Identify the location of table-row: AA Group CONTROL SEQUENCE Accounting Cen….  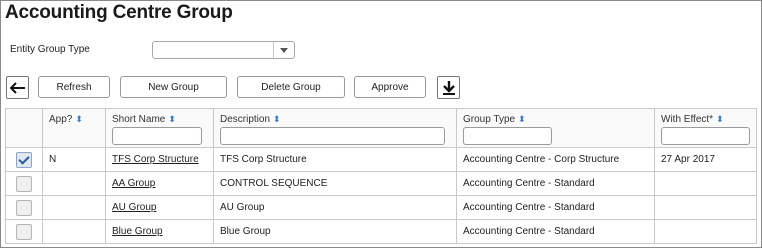
(381, 183).